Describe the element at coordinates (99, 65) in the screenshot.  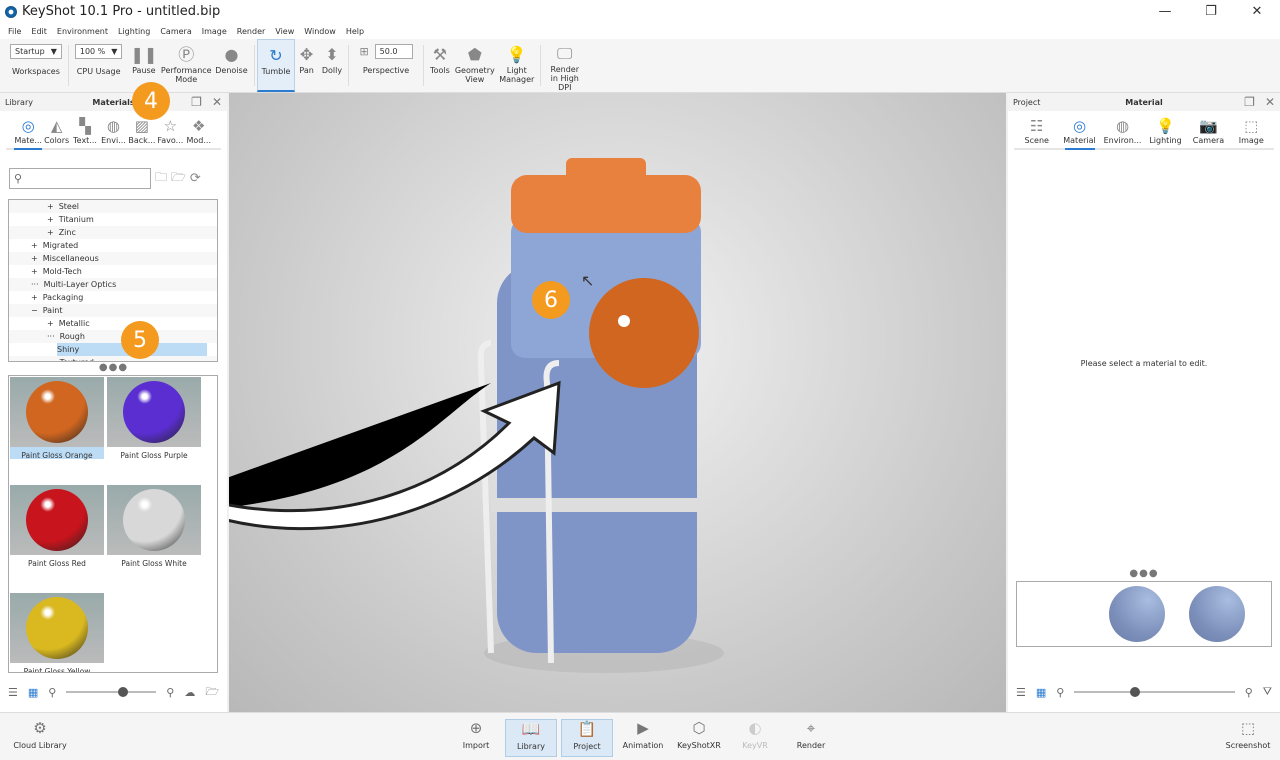
I see `cpu-control: 100 % ▼ CPU Usage` at that location.